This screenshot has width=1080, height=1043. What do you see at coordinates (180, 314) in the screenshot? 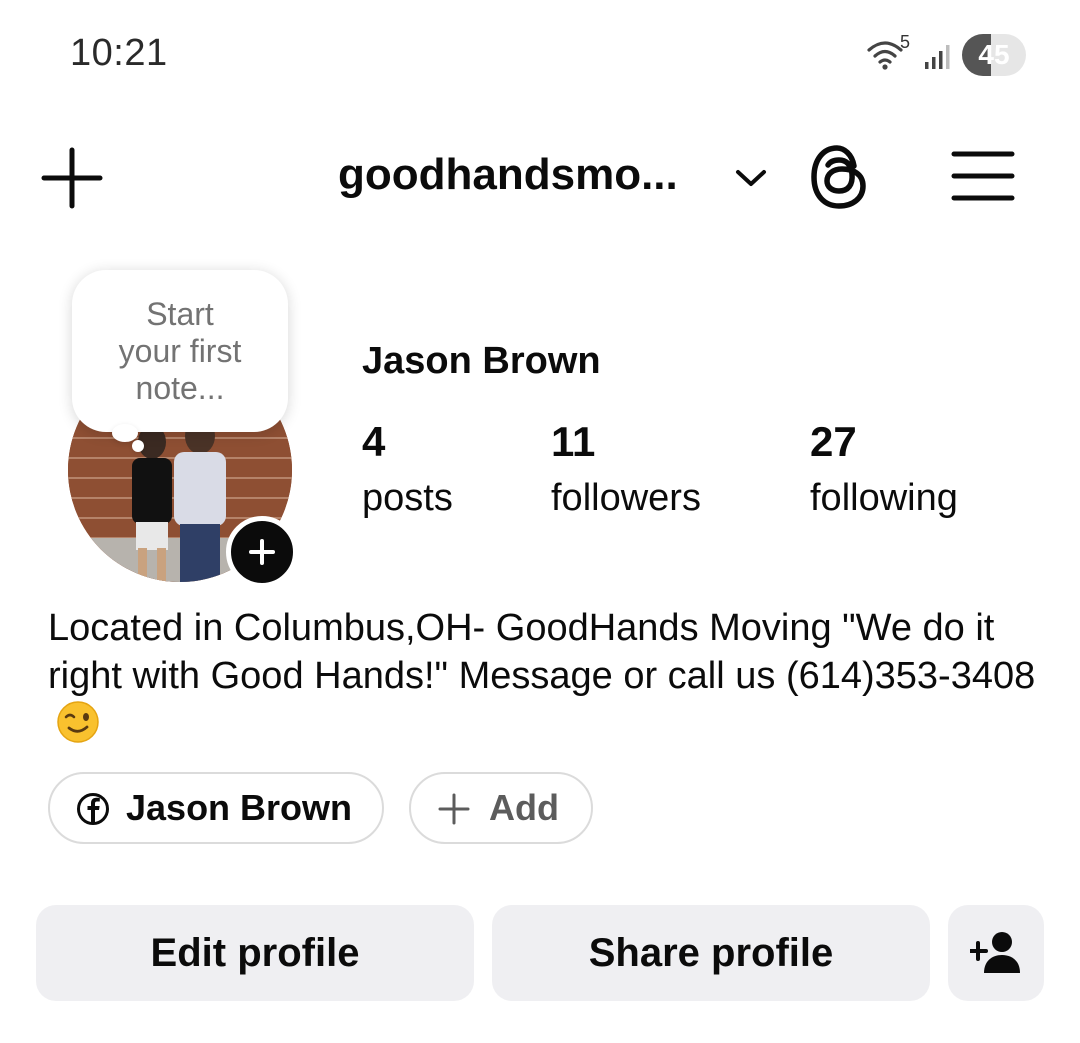
I see `note-line-1: Start` at bounding box center [180, 314].